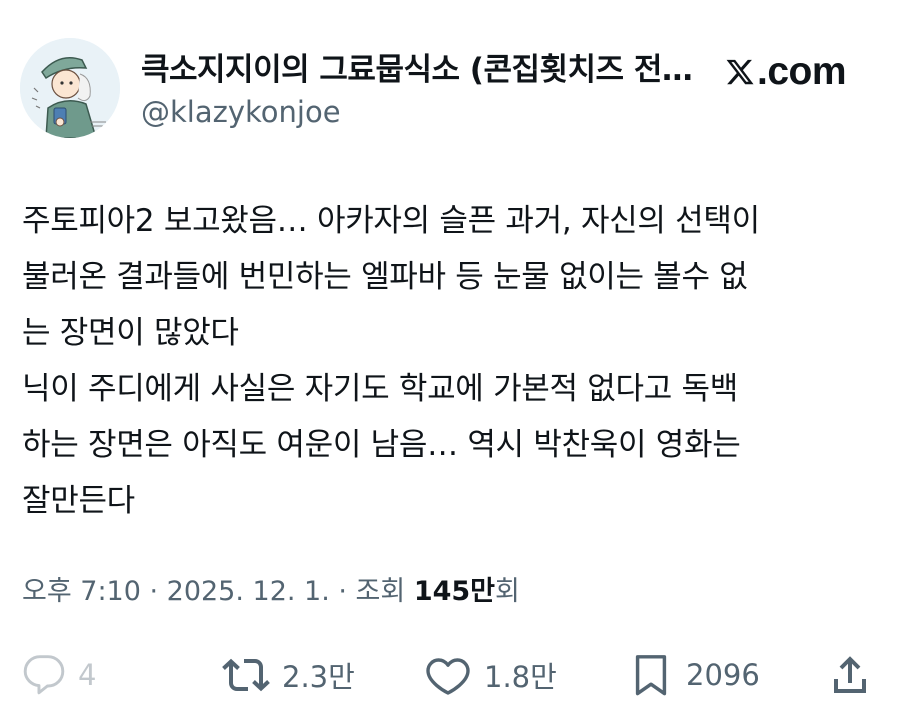 The image size is (900, 717). I want to click on retweet-icon, so click(246, 675).